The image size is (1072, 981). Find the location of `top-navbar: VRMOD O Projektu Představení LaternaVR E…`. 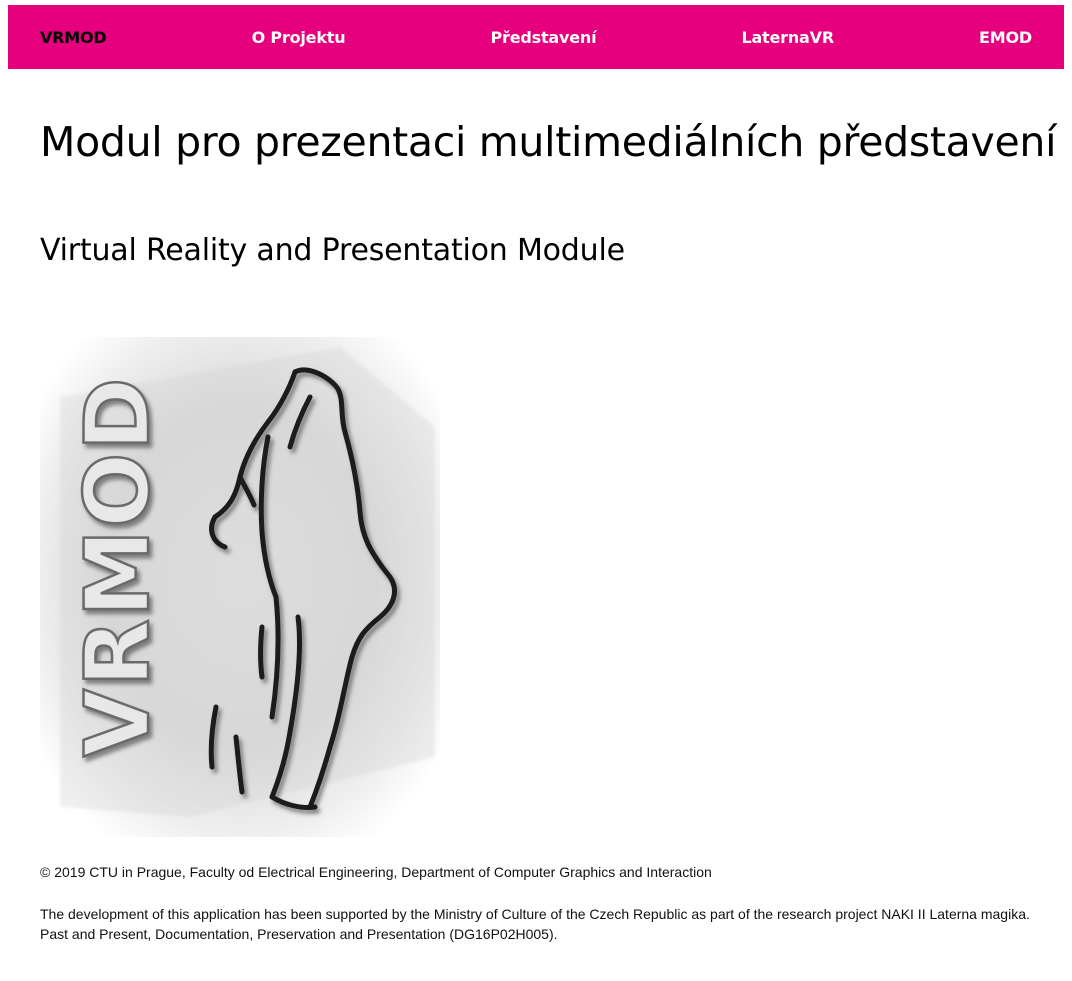

top-navbar: VRMOD O Projektu Představení LaternaVR E… is located at coordinates (536, 37).